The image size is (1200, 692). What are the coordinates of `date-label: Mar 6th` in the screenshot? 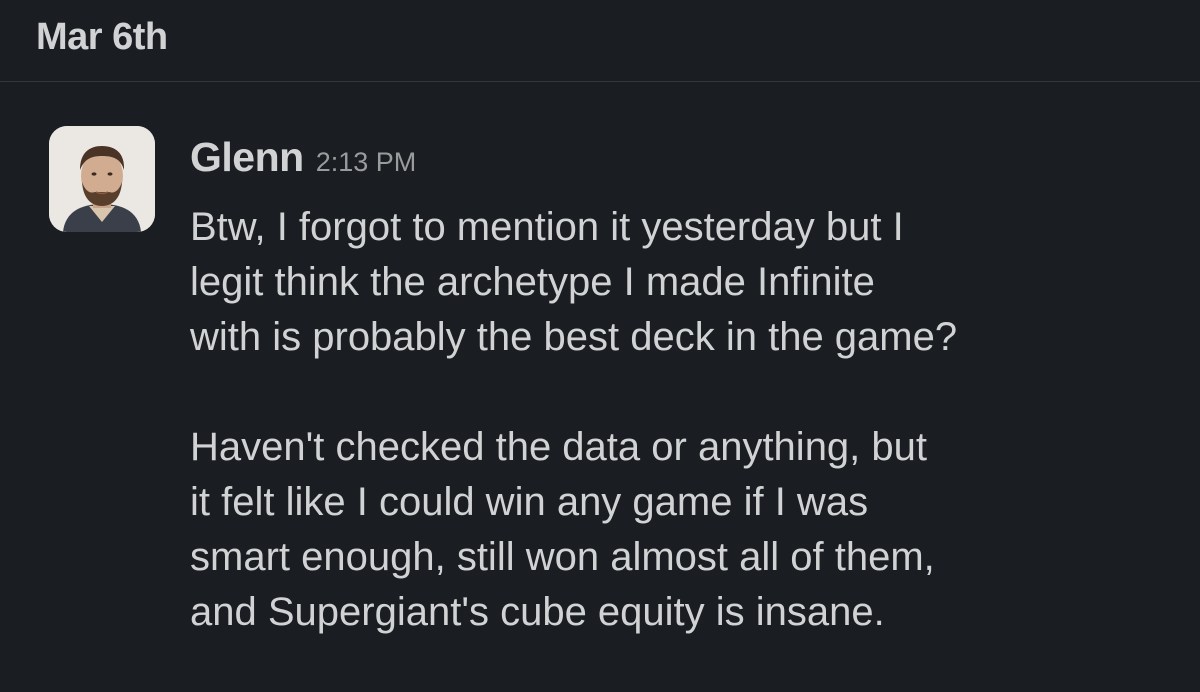 It's located at (102, 37).